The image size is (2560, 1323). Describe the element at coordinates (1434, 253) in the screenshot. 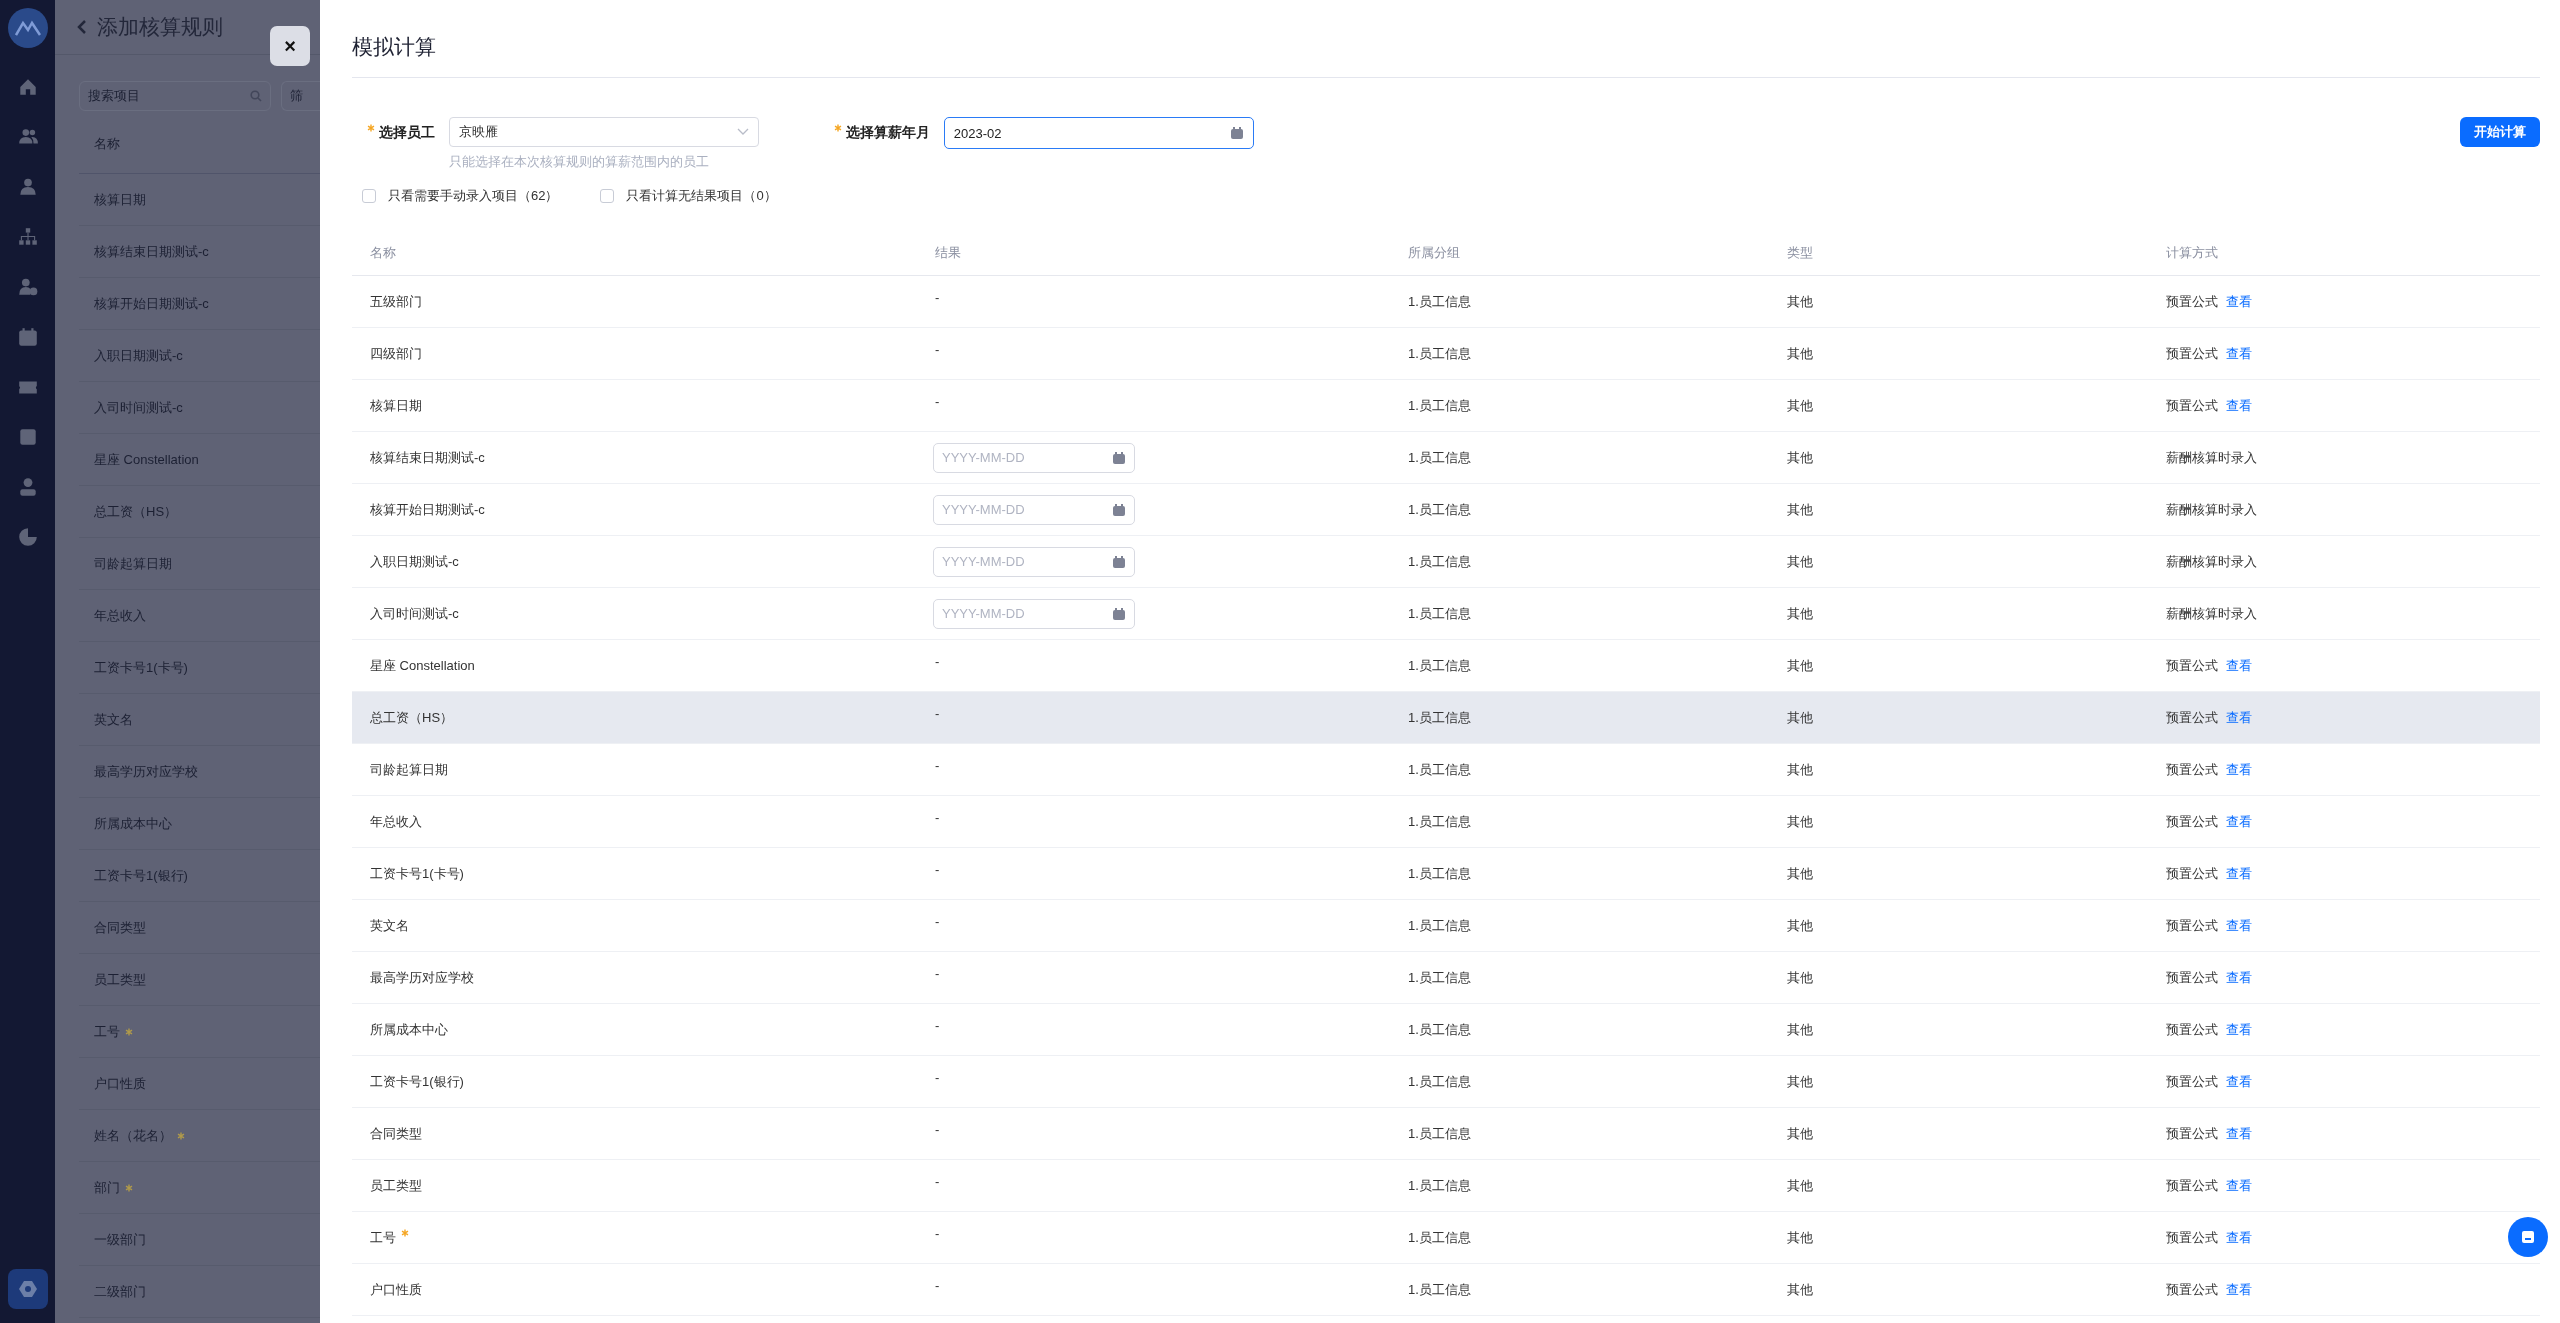

I see `column-header: 所属分组` at that location.